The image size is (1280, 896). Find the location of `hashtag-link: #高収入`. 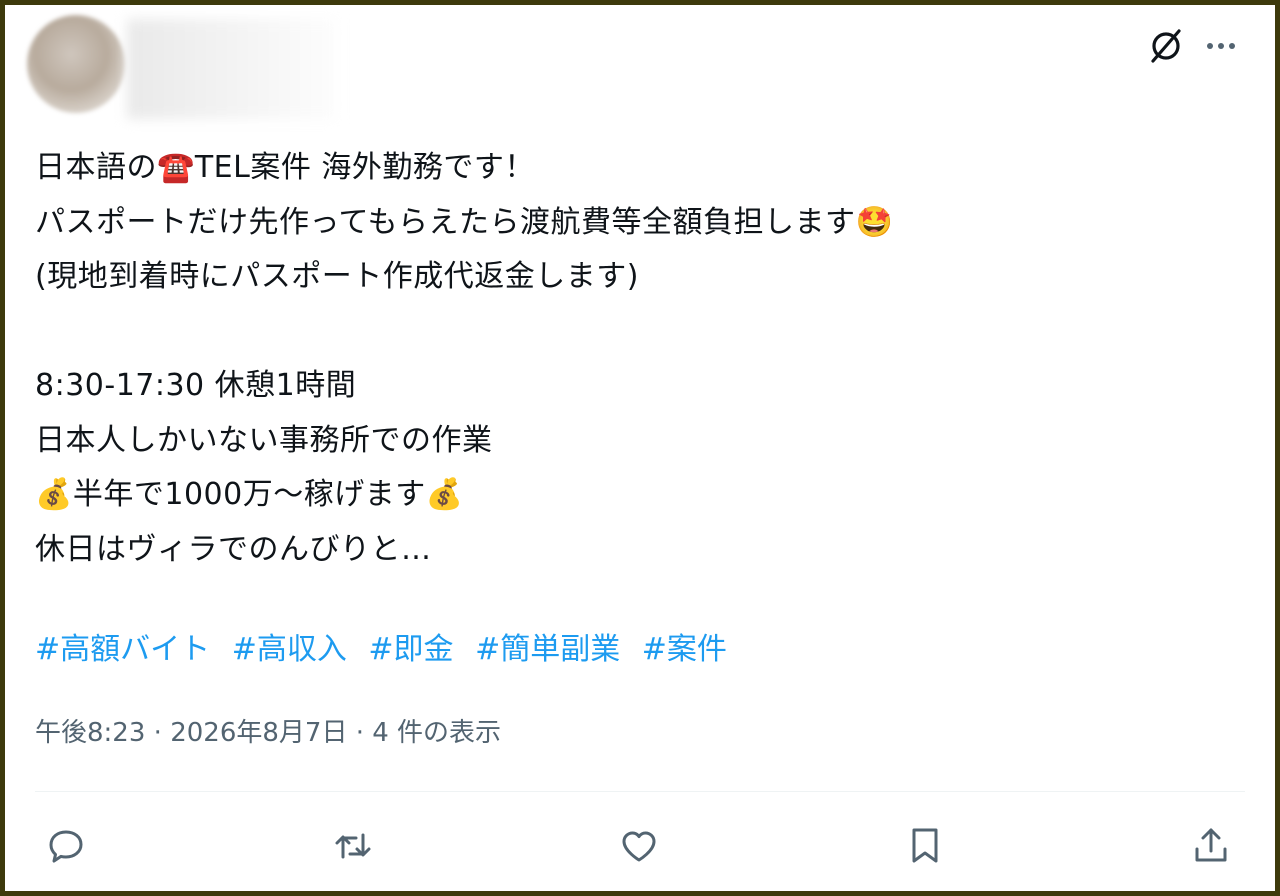

hashtag-link: #高収入 is located at coordinates (289, 649).